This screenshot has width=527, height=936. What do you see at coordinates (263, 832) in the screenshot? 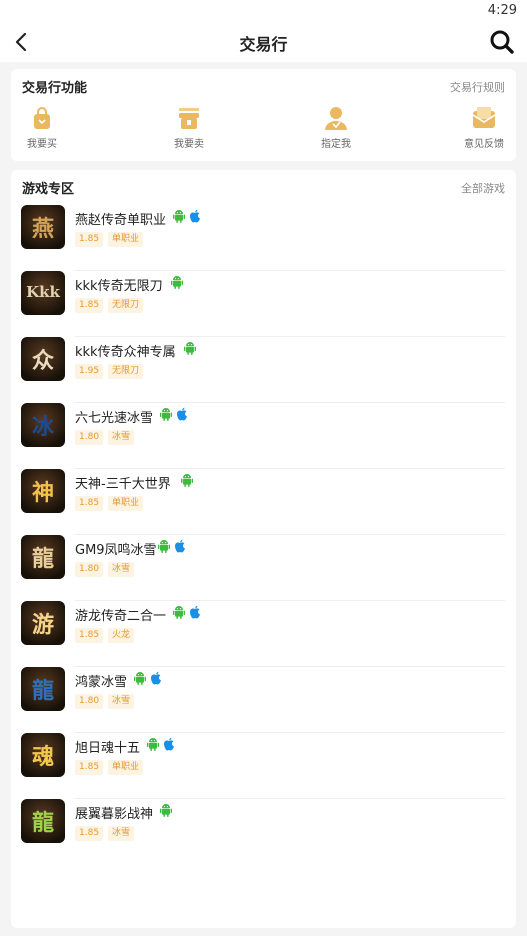
I see `game-row: 龍 展翼暮影战神 1.85 冰雪` at bounding box center [263, 832].